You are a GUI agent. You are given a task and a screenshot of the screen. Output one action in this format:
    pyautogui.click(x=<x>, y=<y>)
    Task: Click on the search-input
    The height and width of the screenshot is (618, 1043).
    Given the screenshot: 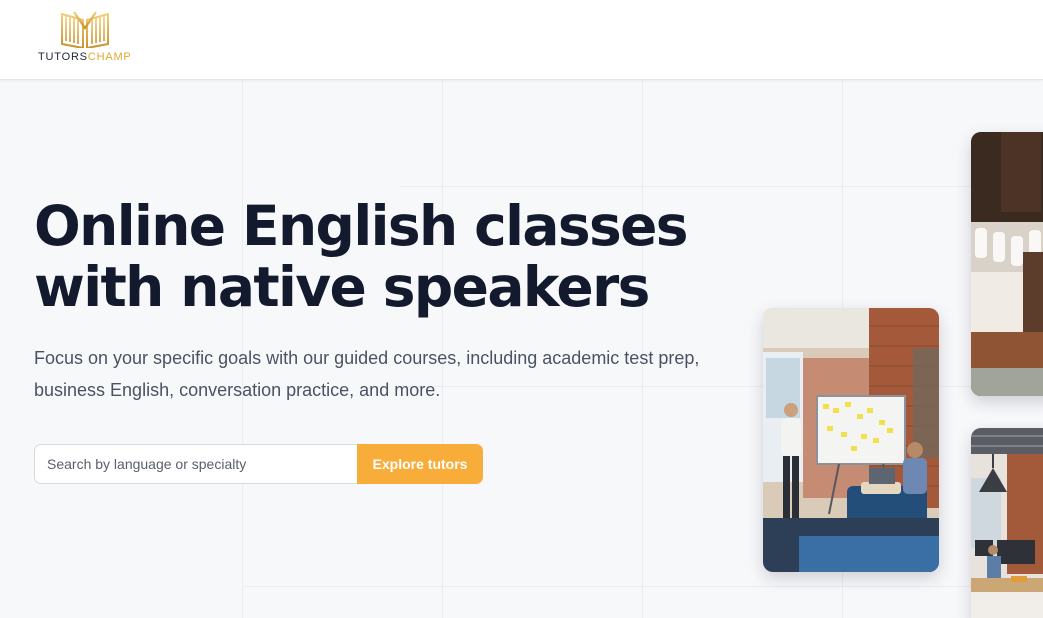 What is the action you would take?
    pyautogui.click(x=196, y=464)
    